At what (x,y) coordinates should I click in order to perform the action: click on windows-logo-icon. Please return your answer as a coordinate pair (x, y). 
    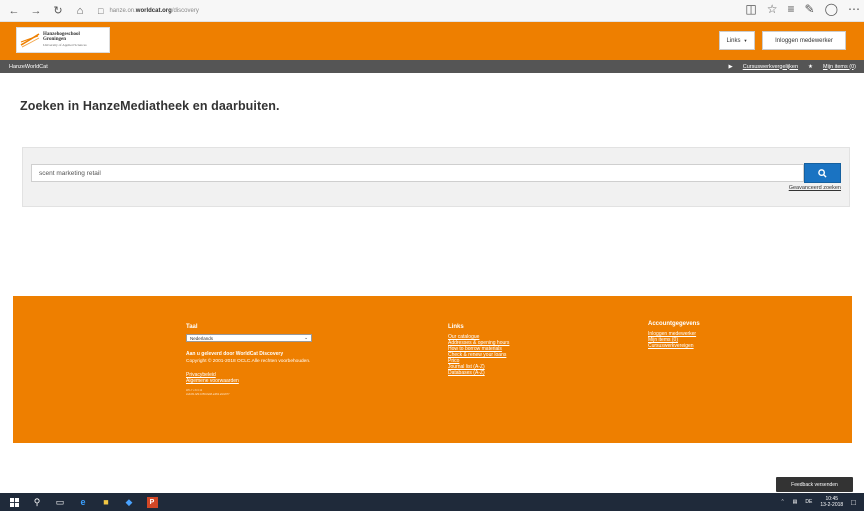
    Looking at the image, I should click on (14, 502).